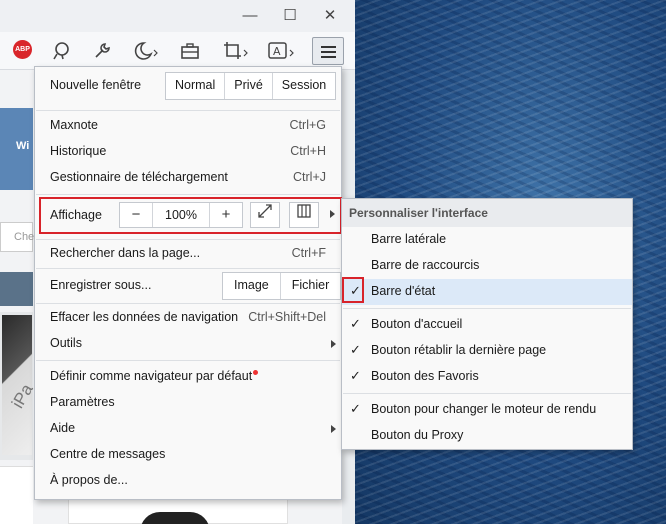 The height and width of the screenshot is (524, 666). What do you see at coordinates (24, 237) in the screenshot?
I see `search-placeholder: Che` at bounding box center [24, 237].